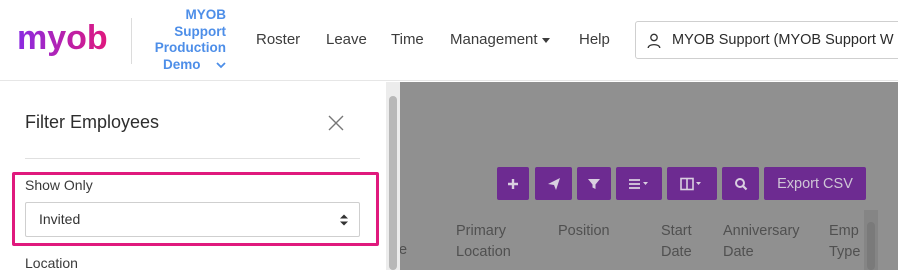  I want to click on column-header-anniversary-date: Anniversary Date, so click(761, 242).